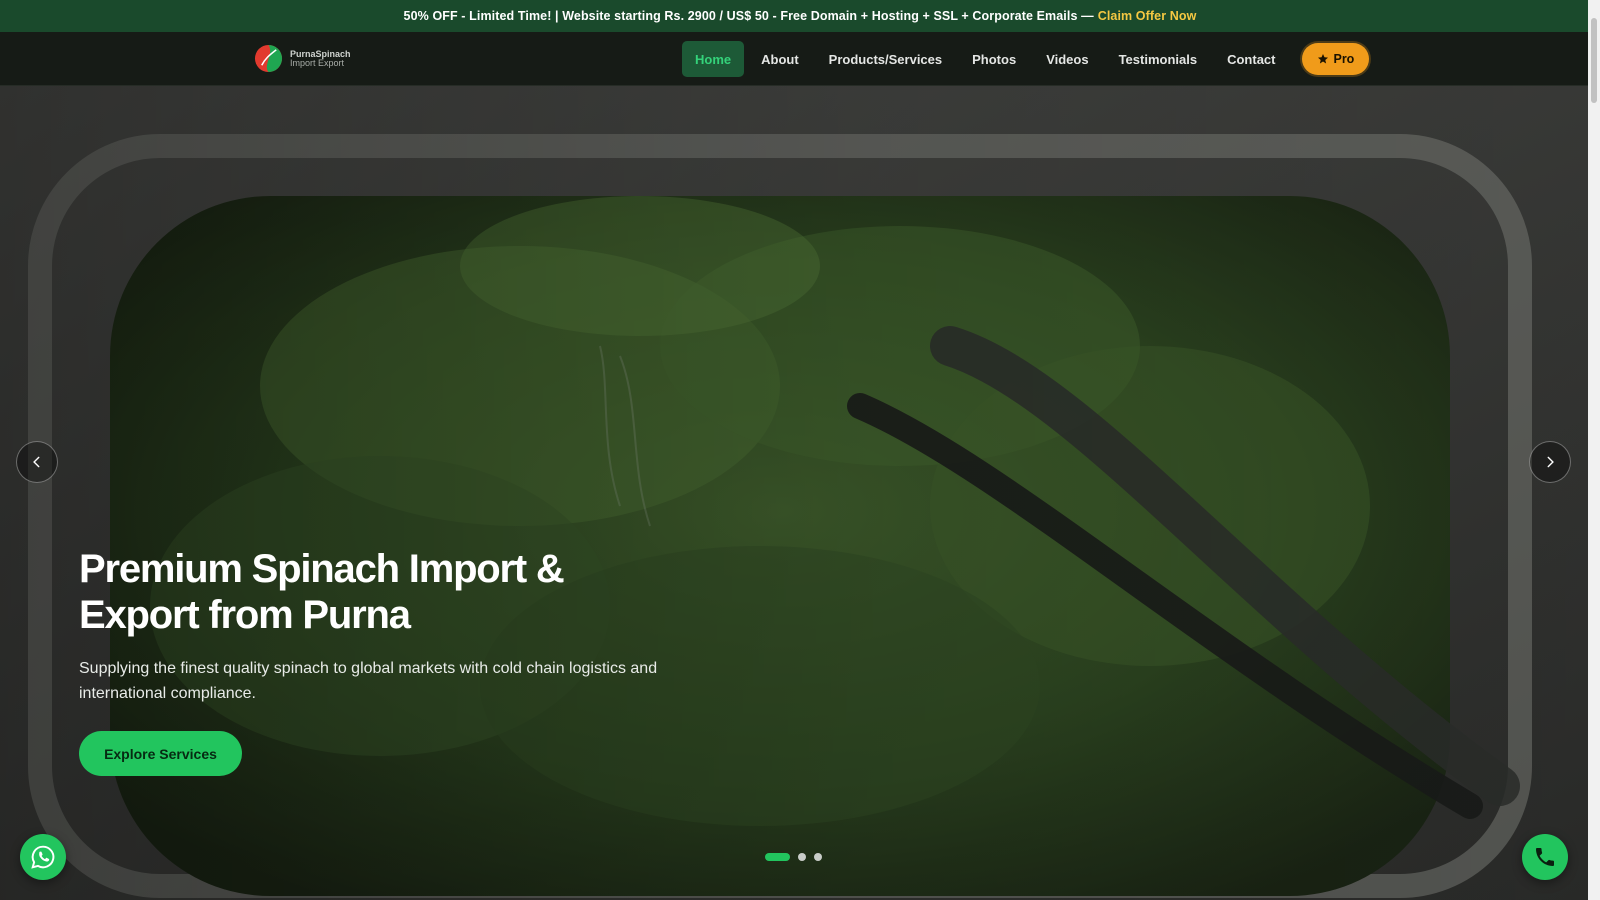 The image size is (1600, 900). What do you see at coordinates (793, 857) in the screenshot?
I see `slide-indicators` at bounding box center [793, 857].